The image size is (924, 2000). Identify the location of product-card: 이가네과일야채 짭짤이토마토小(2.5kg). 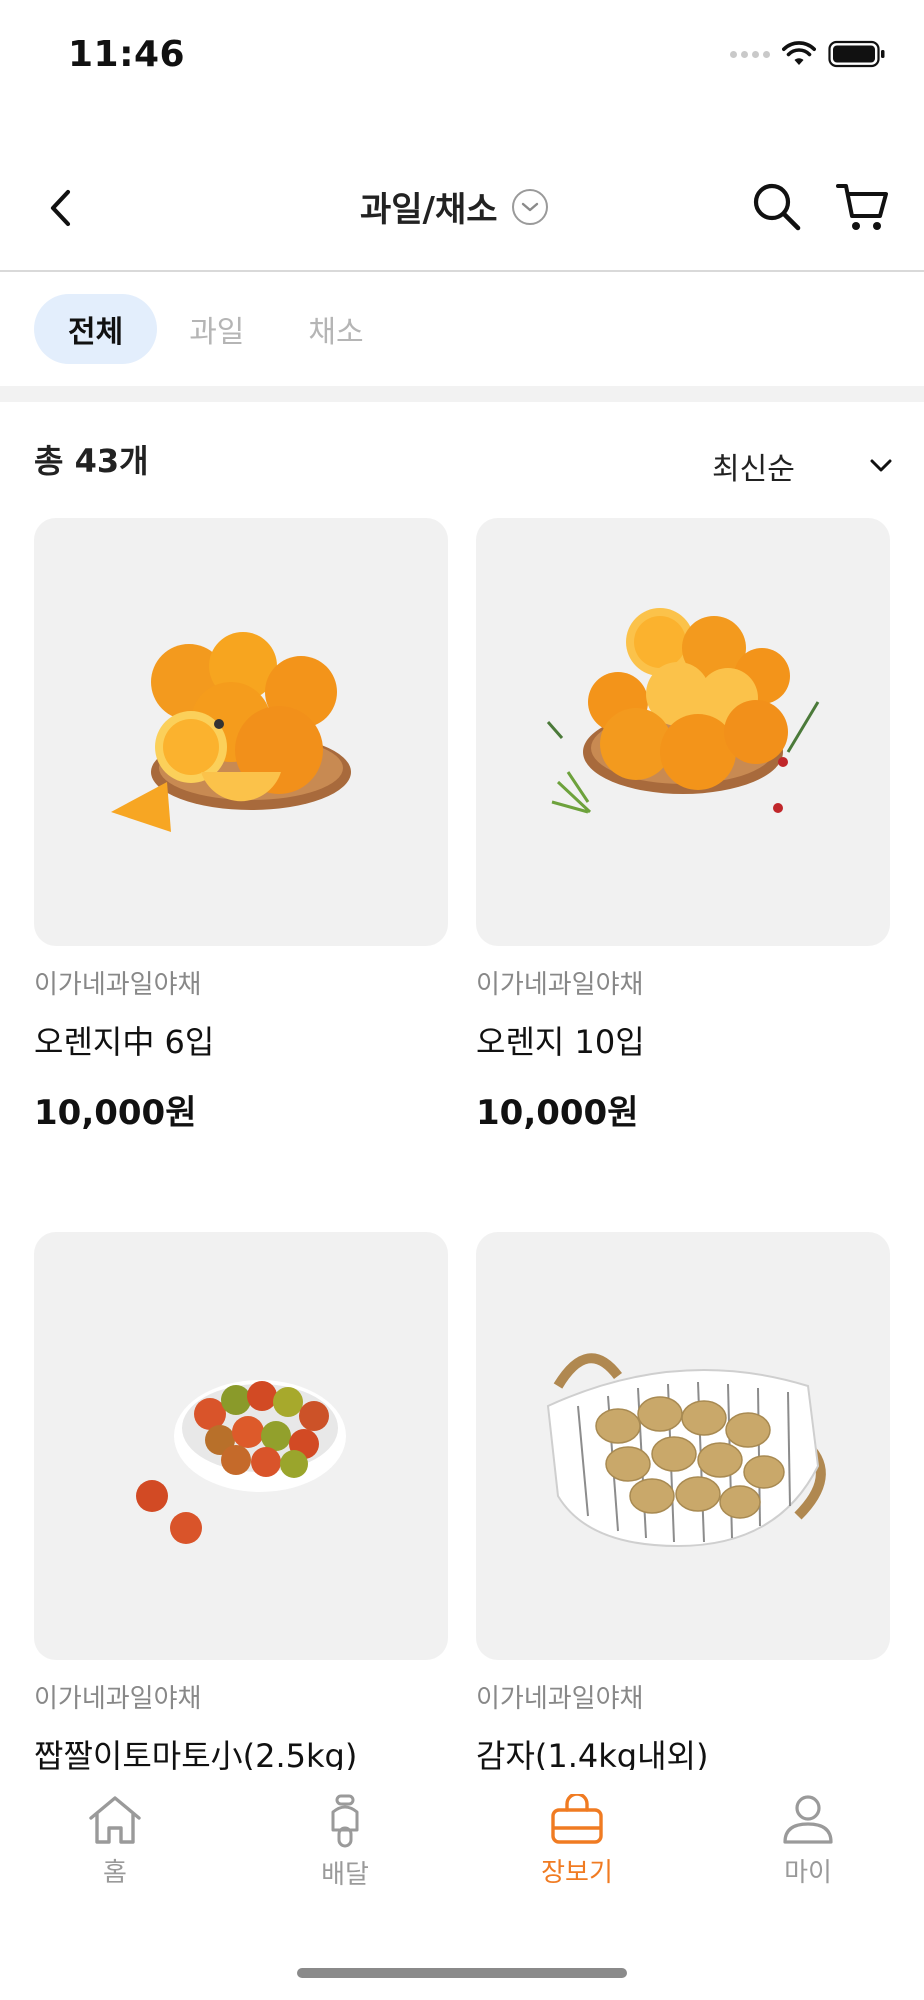
(241, 1504).